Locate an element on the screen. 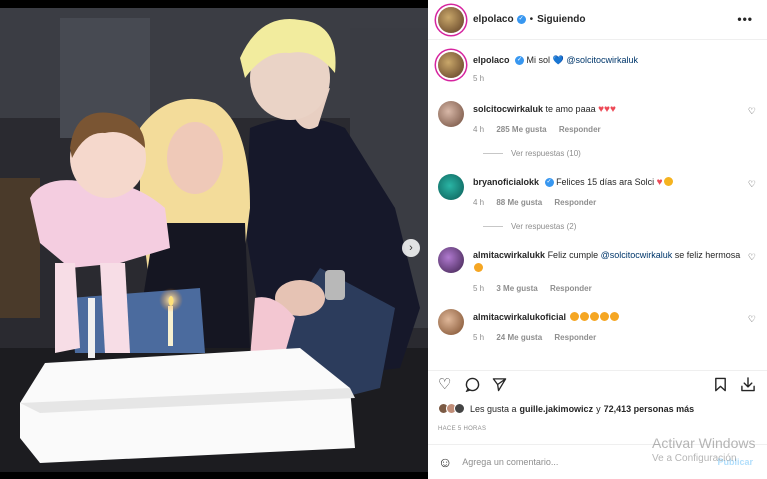 The image size is (767, 479). post-actions: ♡ is located at coordinates (597, 384).